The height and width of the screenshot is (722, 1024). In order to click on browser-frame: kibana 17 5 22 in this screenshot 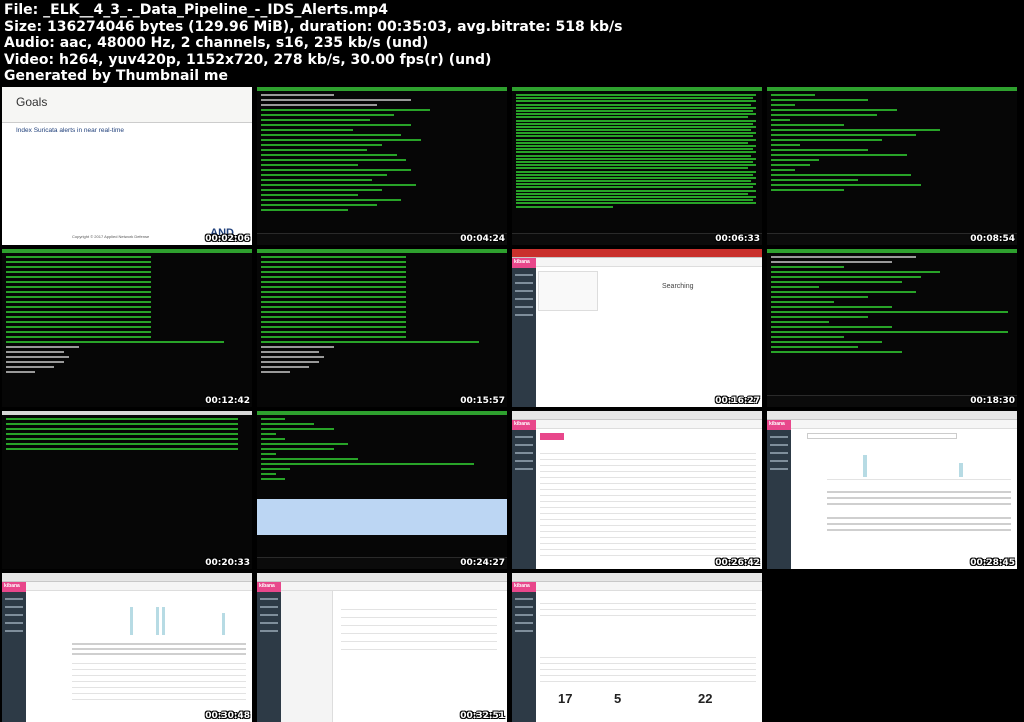, I will do `click(637, 647)`.